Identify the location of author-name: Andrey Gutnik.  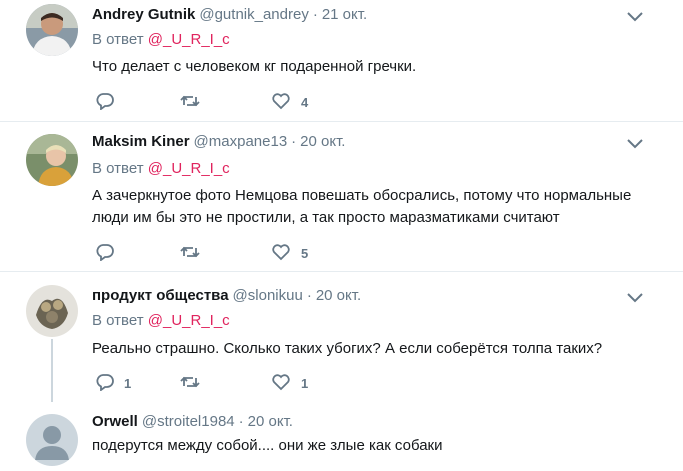
(143, 14).